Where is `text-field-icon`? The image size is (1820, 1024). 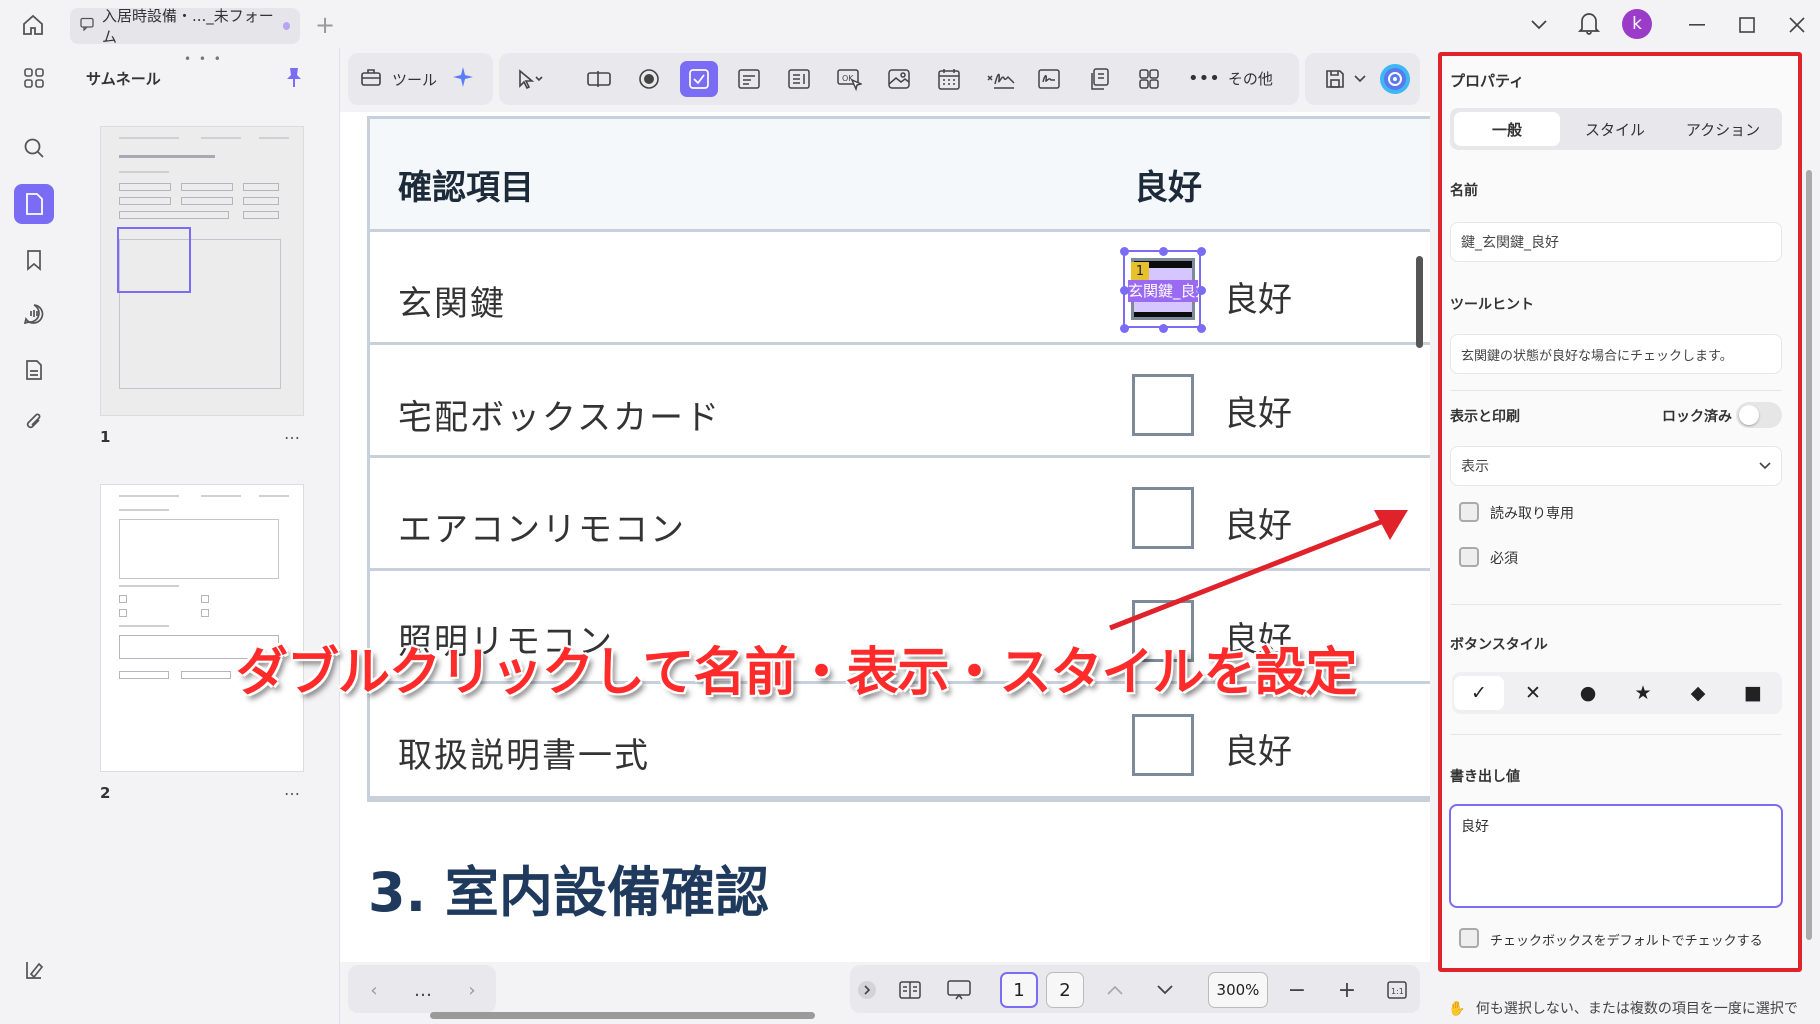 text-field-icon is located at coordinates (599, 79).